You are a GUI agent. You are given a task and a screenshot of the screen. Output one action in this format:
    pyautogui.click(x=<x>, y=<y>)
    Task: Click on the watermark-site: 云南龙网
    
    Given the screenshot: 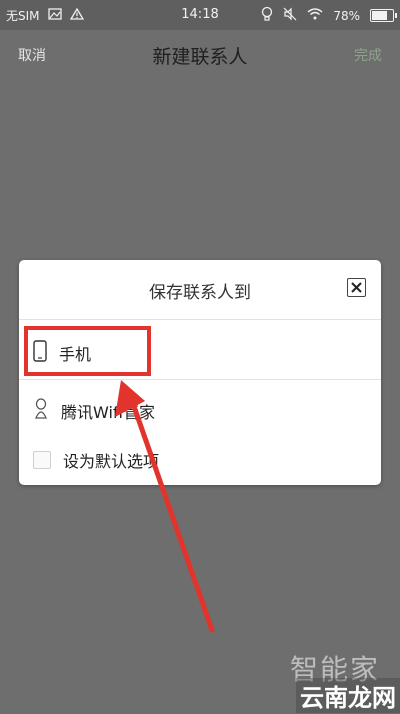 What is the action you would take?
    pyautogui.click(x=348, y=695)
    